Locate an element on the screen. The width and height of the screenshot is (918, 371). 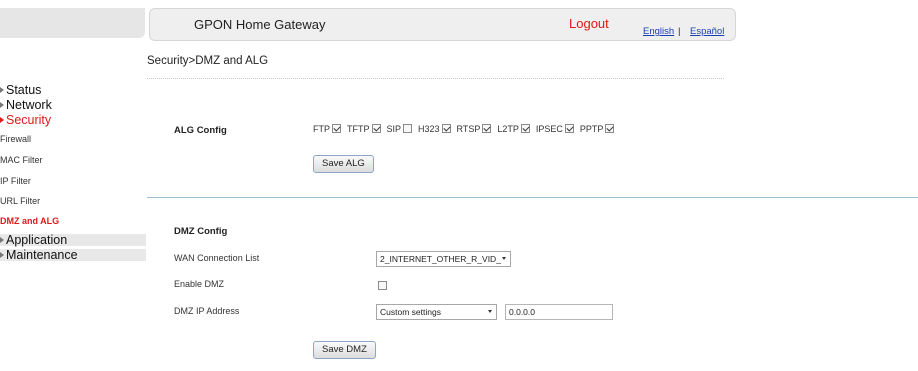
dmz-ip-mode-select: Custom settings is located at coordinates (436, 312).